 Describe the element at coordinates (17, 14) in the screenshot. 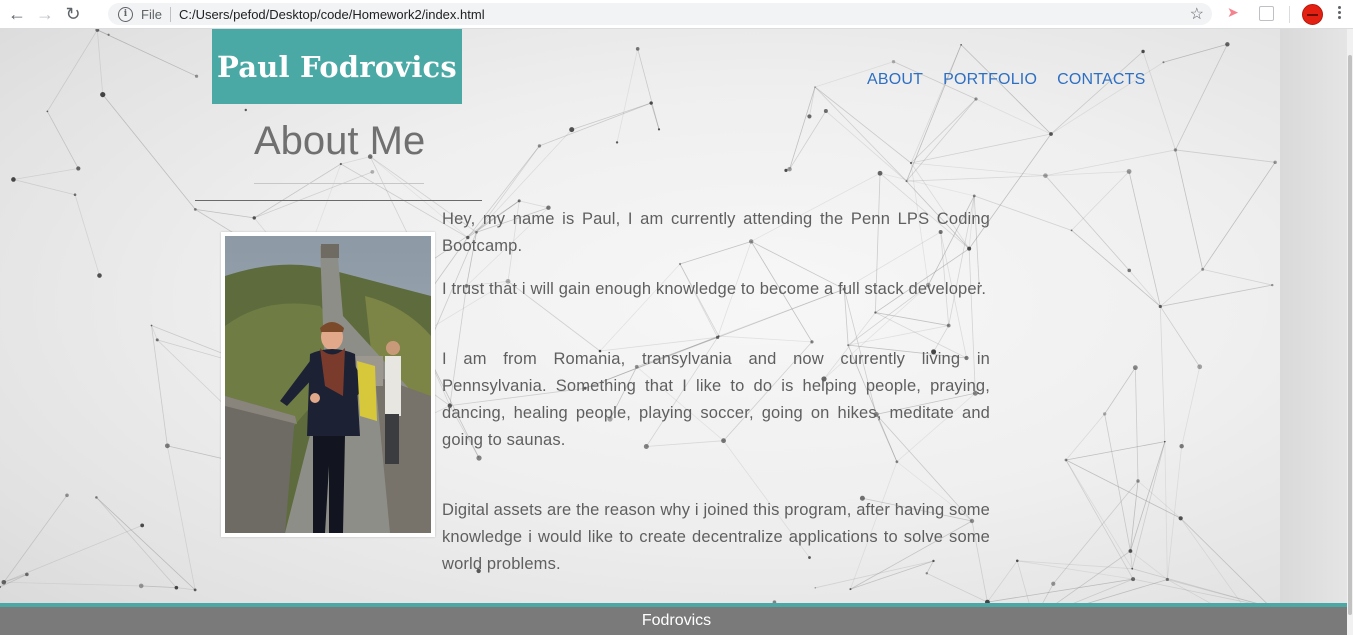

I see `back-arrow-icon: ←` at that location.